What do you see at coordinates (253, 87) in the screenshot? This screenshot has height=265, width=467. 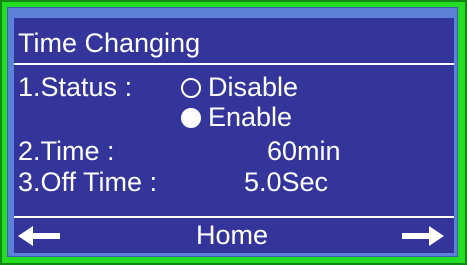 I see `status-option-disable-label: Disable` at bounding box center [253, 87].